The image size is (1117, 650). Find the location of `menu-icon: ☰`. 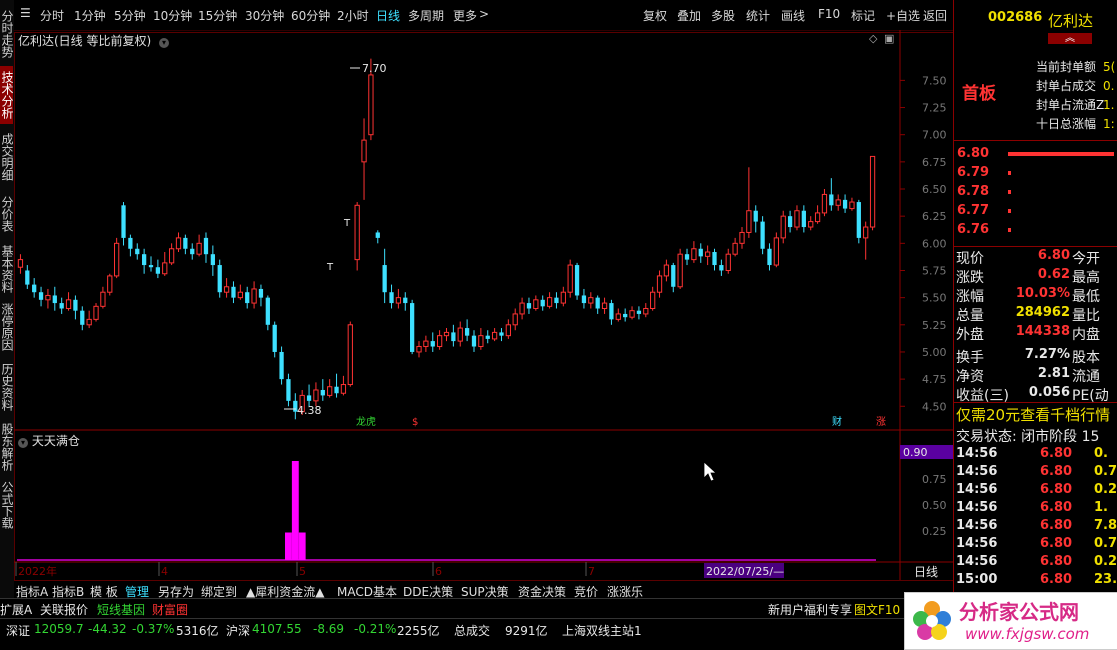

menu-icon: ☰ is located at coordinates (25, 13).